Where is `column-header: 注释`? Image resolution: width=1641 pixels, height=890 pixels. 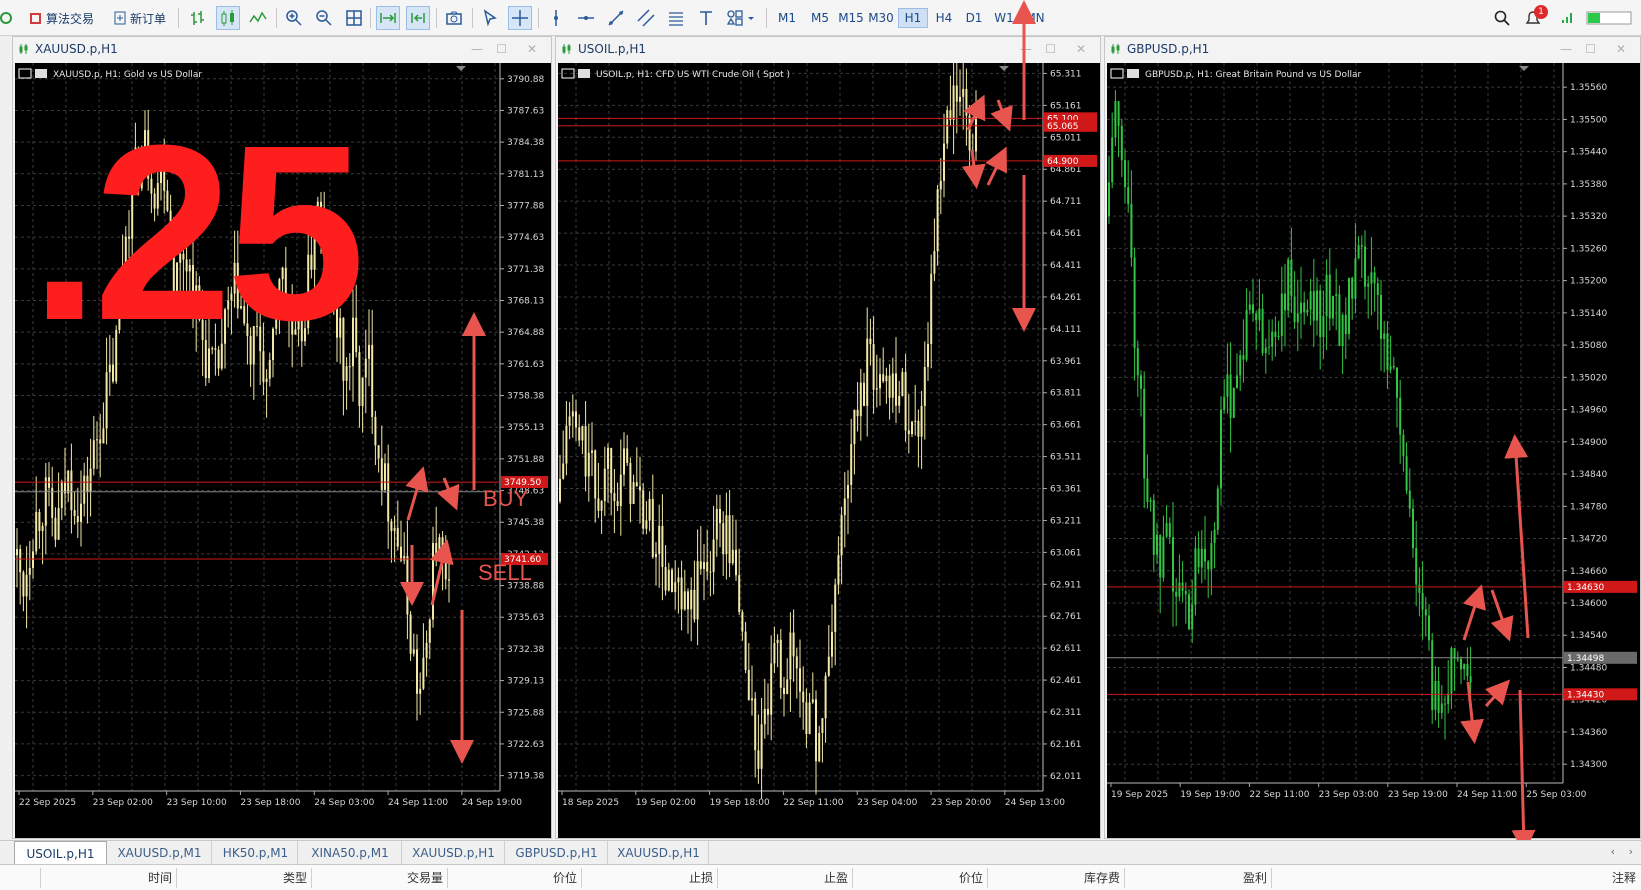
column-header: 注释 is located at coordinates (1596, 877).